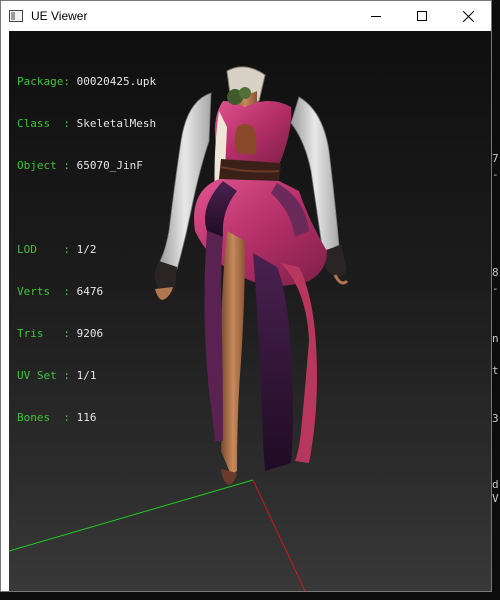 This screenshot has height=600, width=500. I want to click on info-row-lod: LOD : 1/2, so click(86, 250).